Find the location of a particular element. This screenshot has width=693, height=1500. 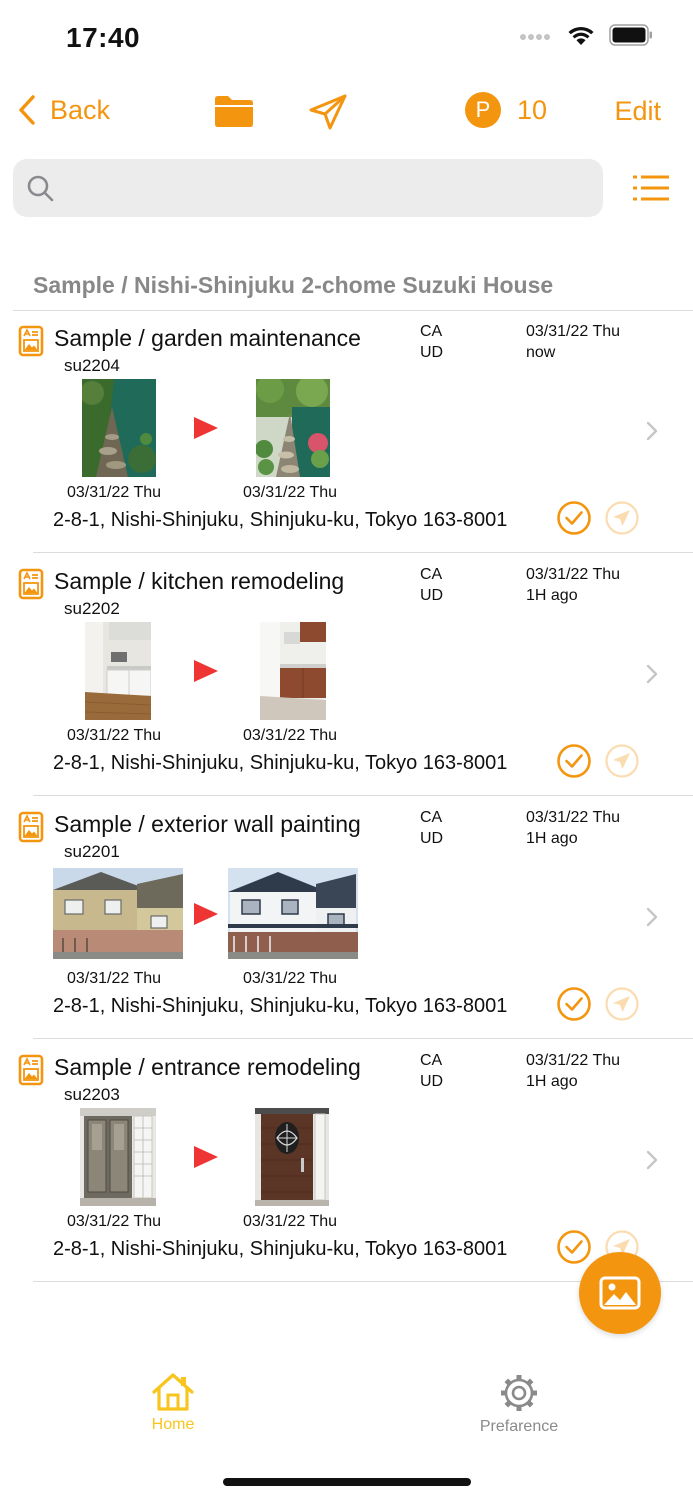

navigation-bar: Back P 10 Edit is located at coordinates (346, 113).